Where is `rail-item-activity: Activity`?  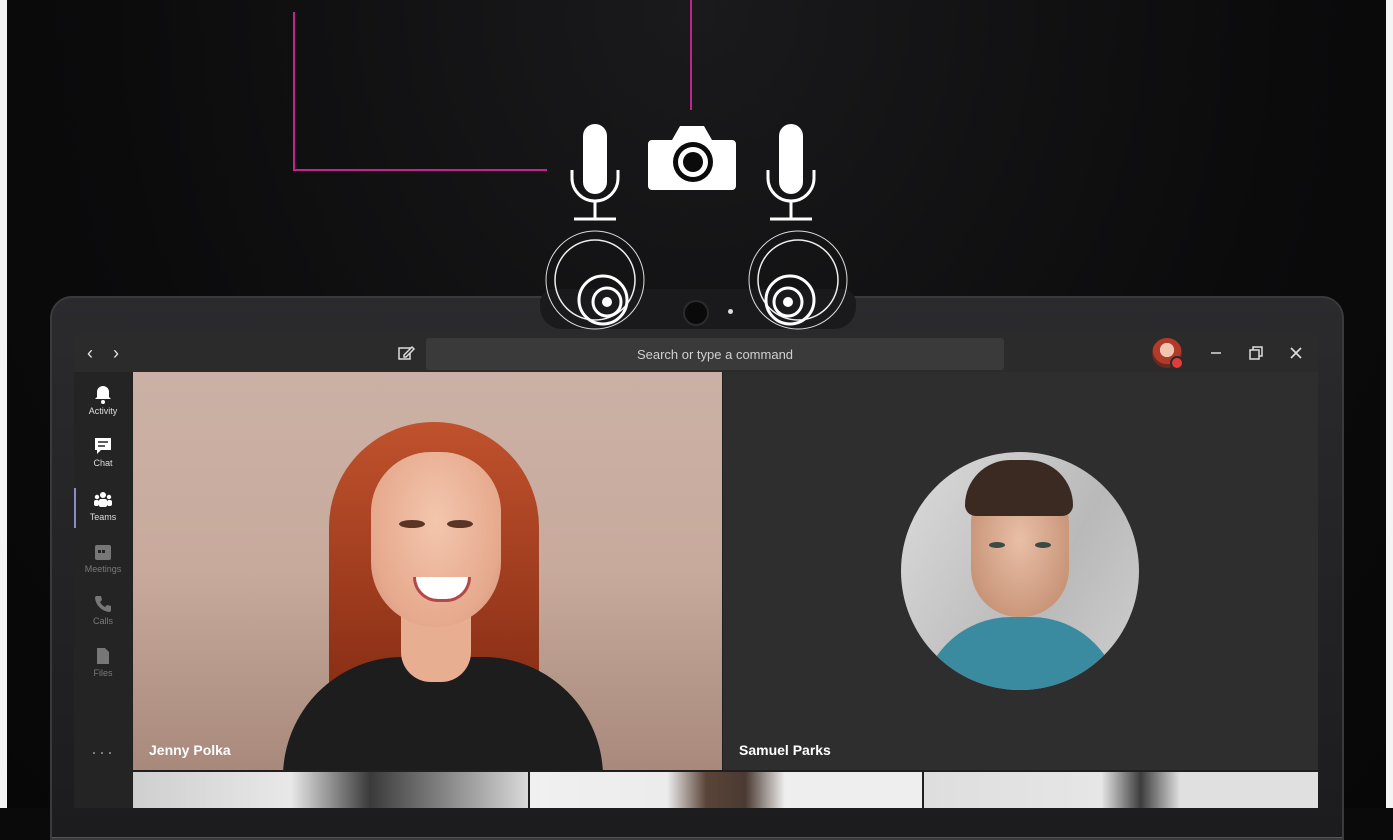
rail-item-activity: Activity is located at coordinates (103, 402).